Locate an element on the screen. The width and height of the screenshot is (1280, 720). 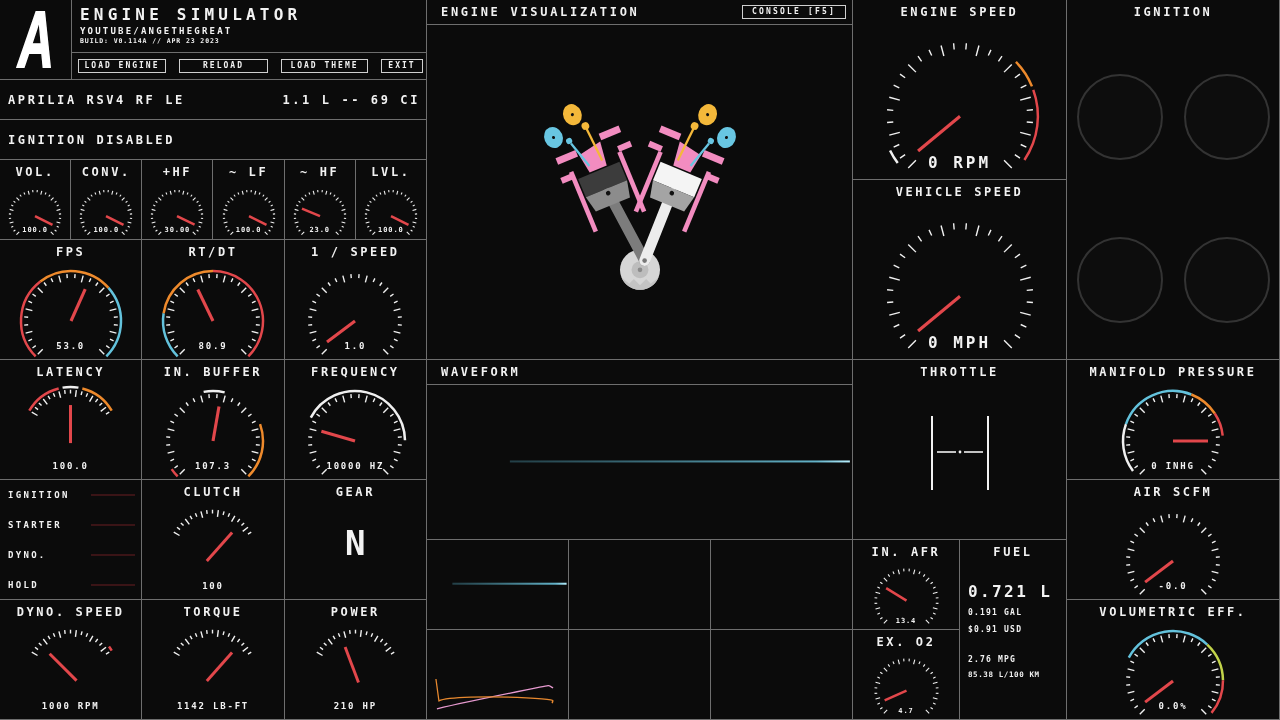
gauge-title: FPS is located at coordinates (70, 251).